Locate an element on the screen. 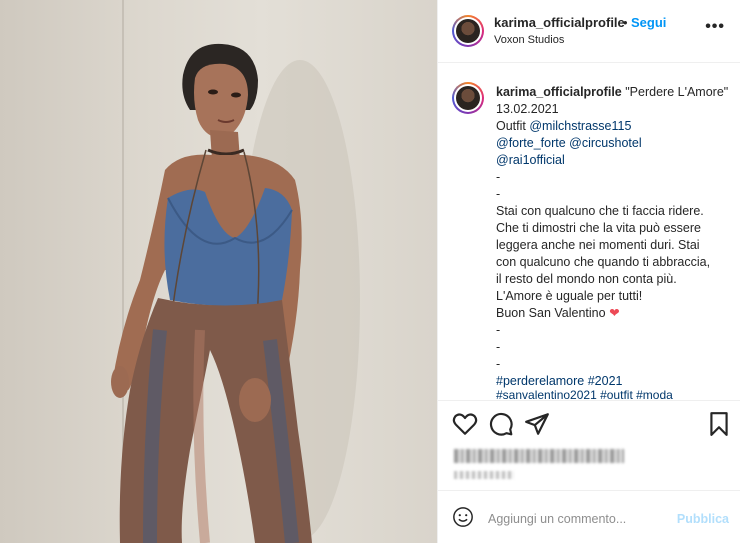  likes-count-blurred is located at coordinates (539, 456).